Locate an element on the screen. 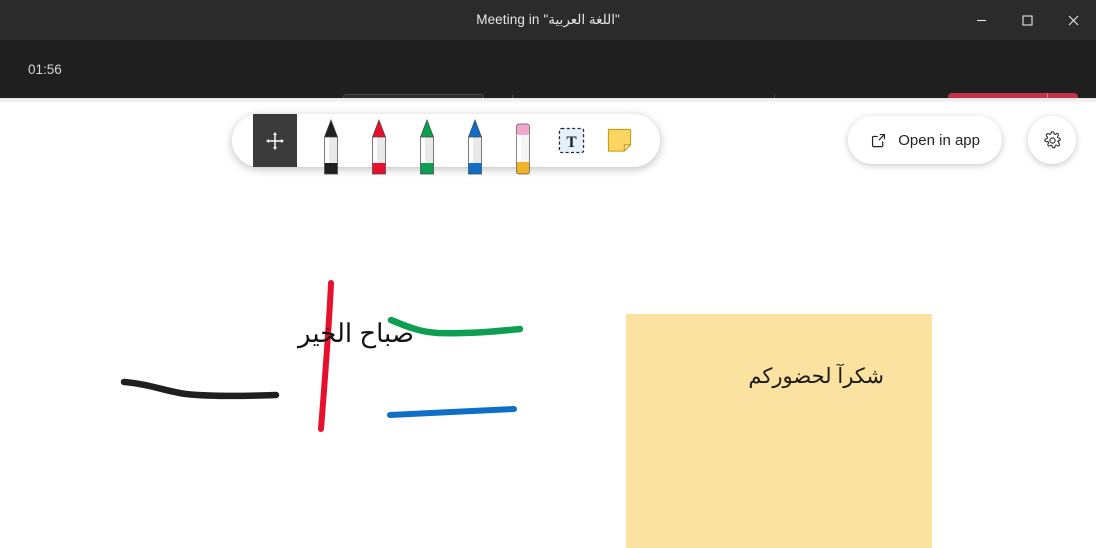  open-in-app-button: Open in app is located at coordinates (925, 140).